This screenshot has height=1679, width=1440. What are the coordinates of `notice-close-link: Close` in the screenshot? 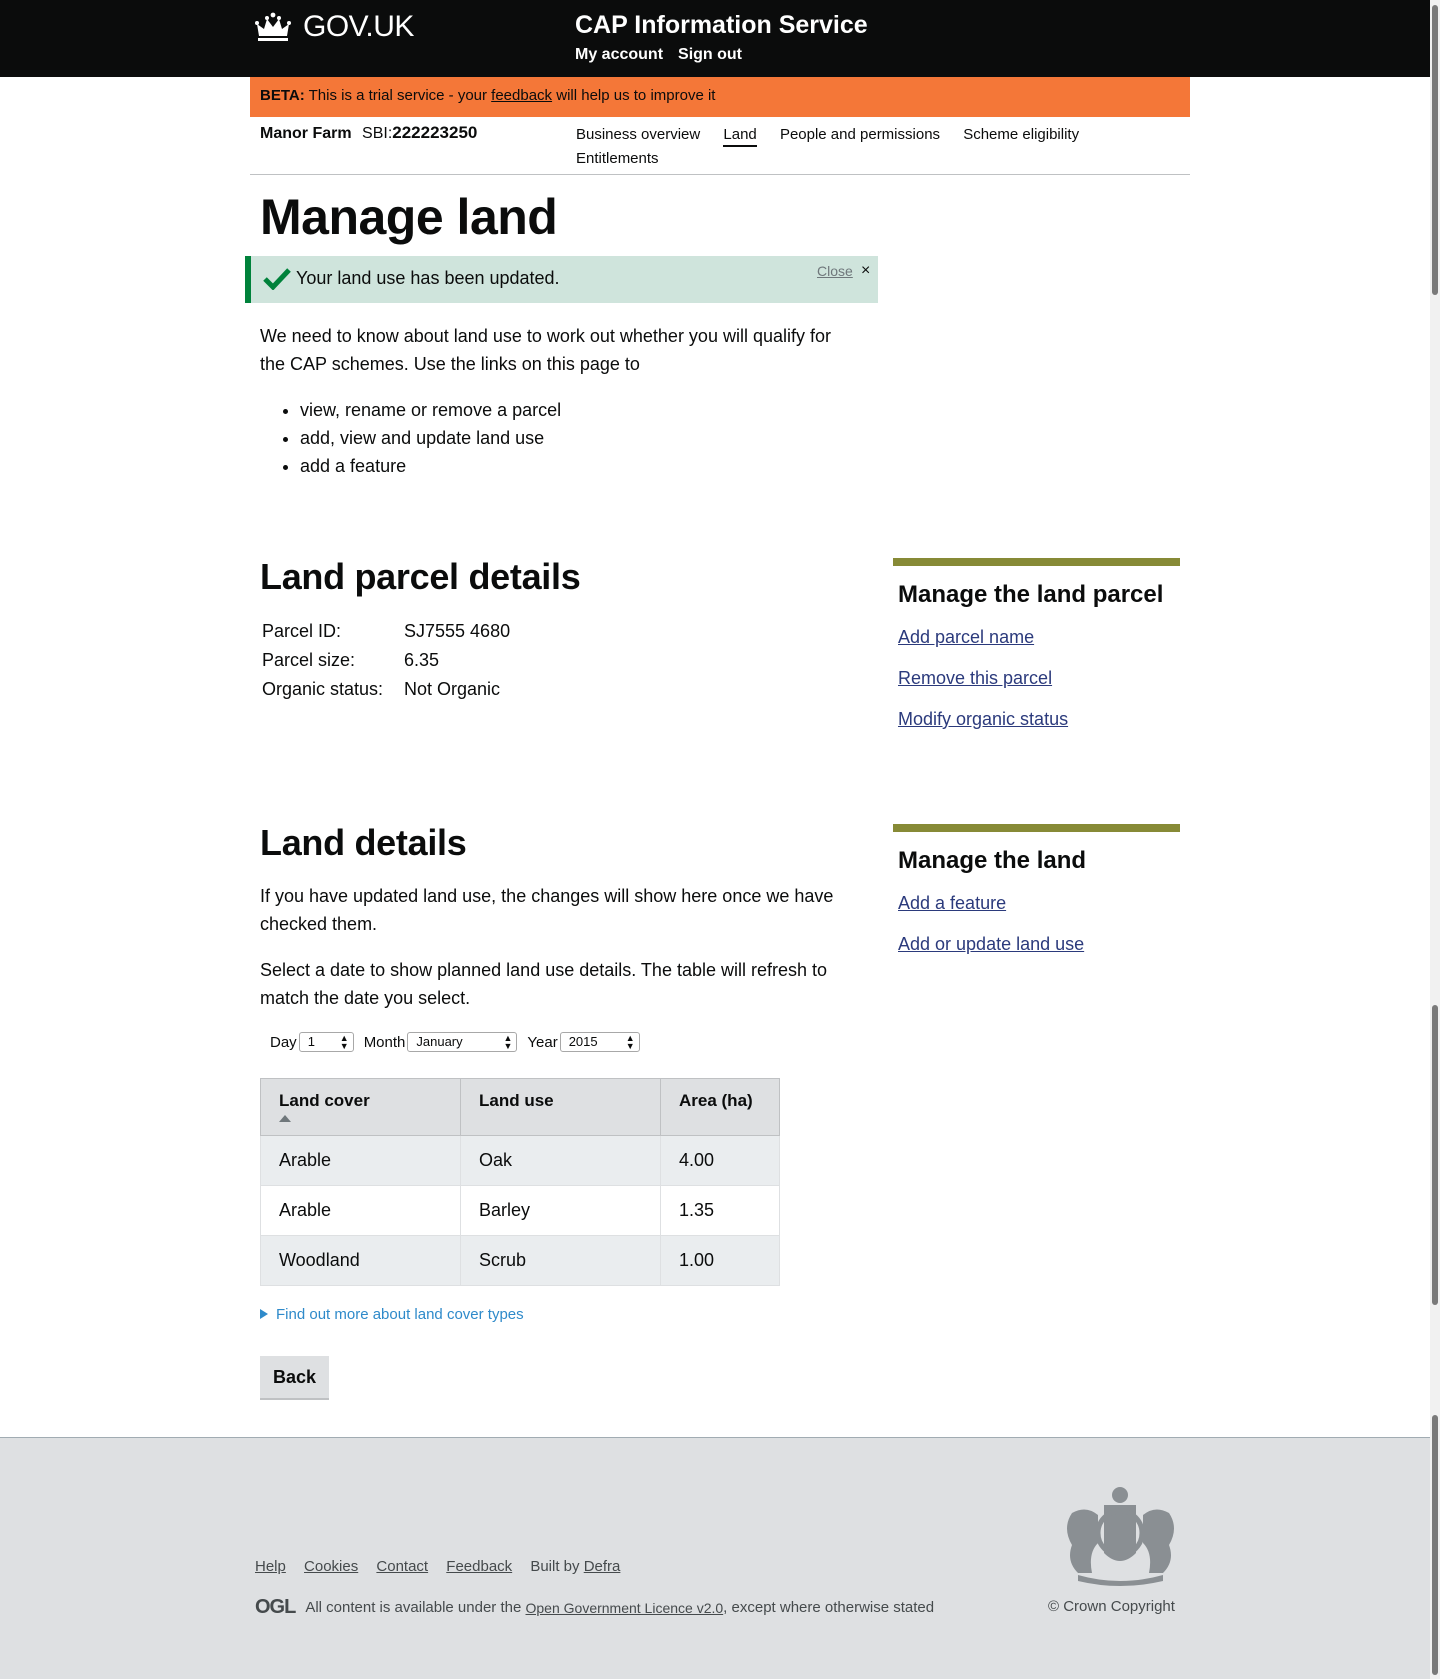 It's located at (835, 271).